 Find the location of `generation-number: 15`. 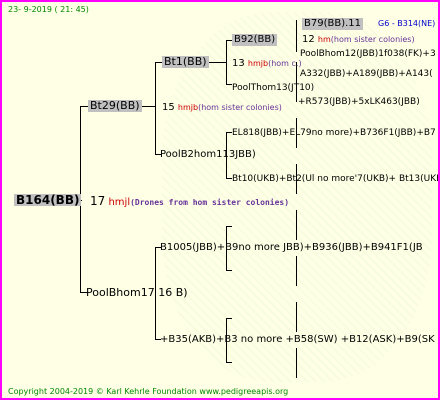

generation-number: 15 is located at coordinates (168, 107).